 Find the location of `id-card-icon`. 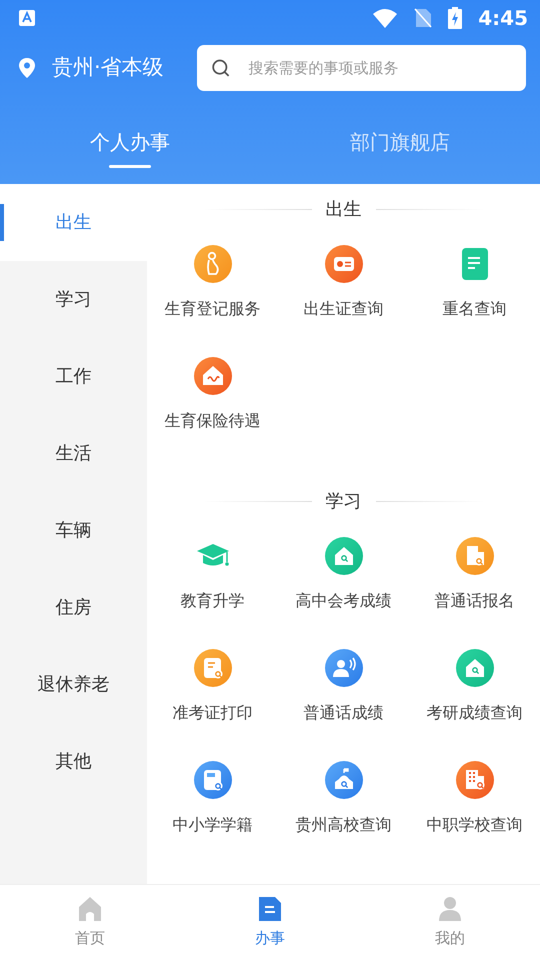

id-card-icon is located at coordinates (343, 264).